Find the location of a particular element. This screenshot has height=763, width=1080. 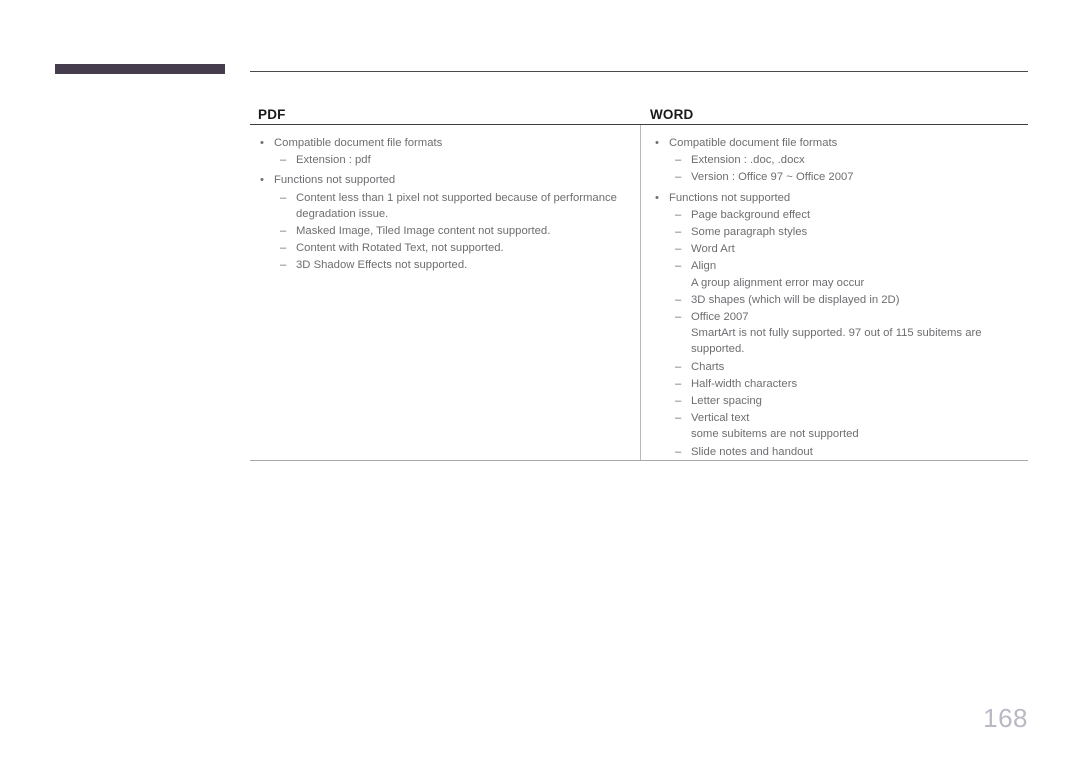

list-item: – Extension : pdf is located at coordinates (442, 160).